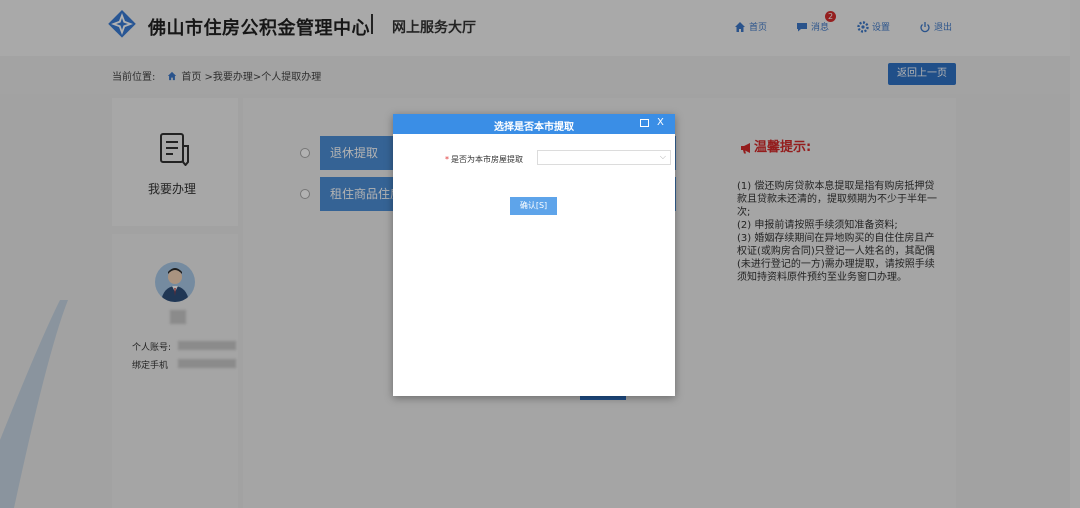  Describe the element at coordinates (604, 157) in the screenshot. I see `local-withdrawal-select: ⌵` at that location.